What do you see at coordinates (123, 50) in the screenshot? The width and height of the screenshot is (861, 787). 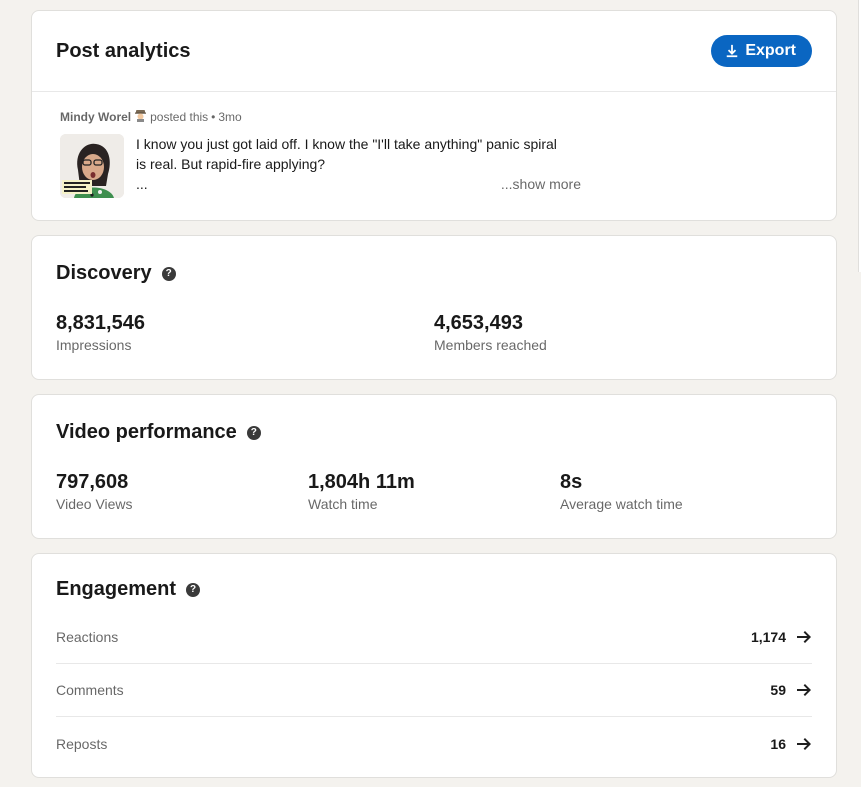 I see `page-title: Post analytics` at bounding box center [123, 50].